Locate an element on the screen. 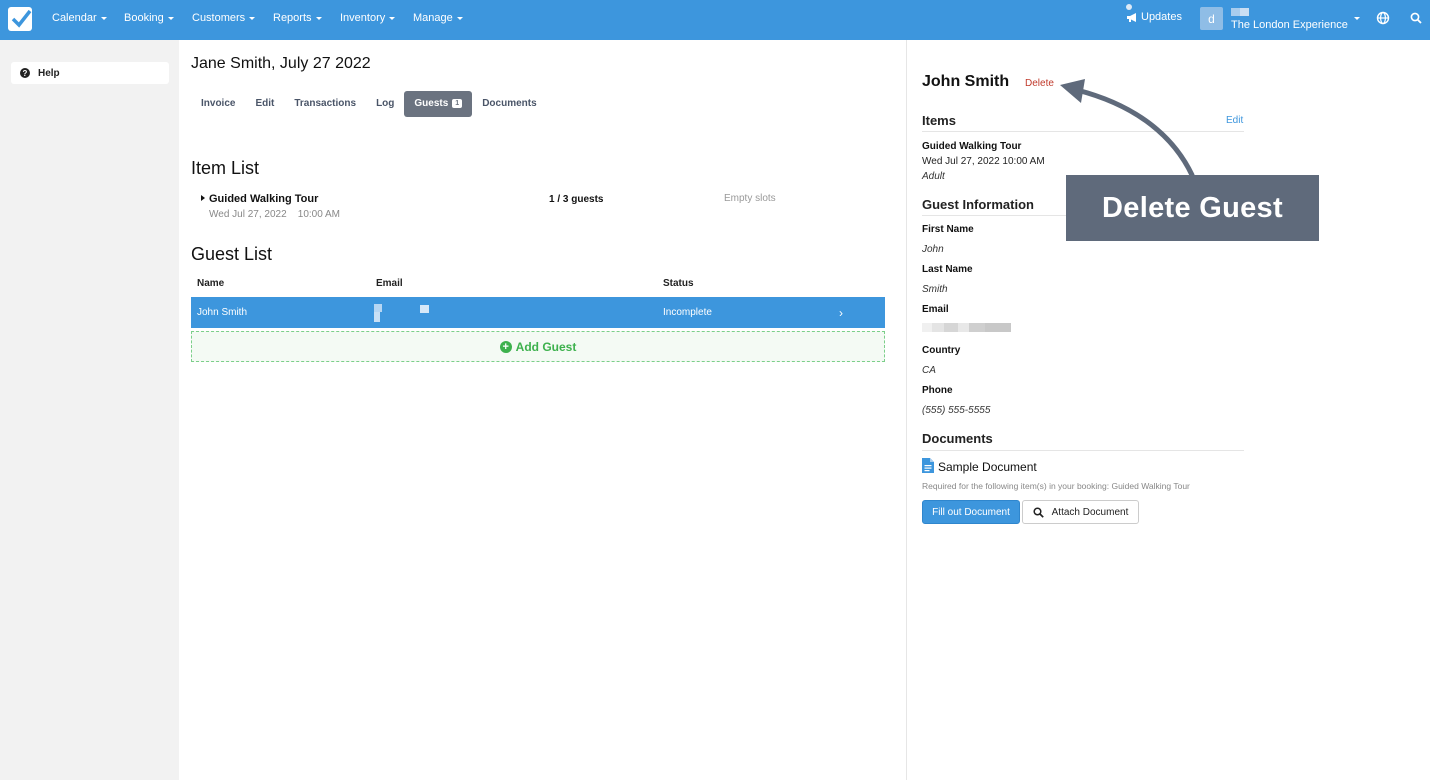  avatar: d is located at coordinates (1211, 18).